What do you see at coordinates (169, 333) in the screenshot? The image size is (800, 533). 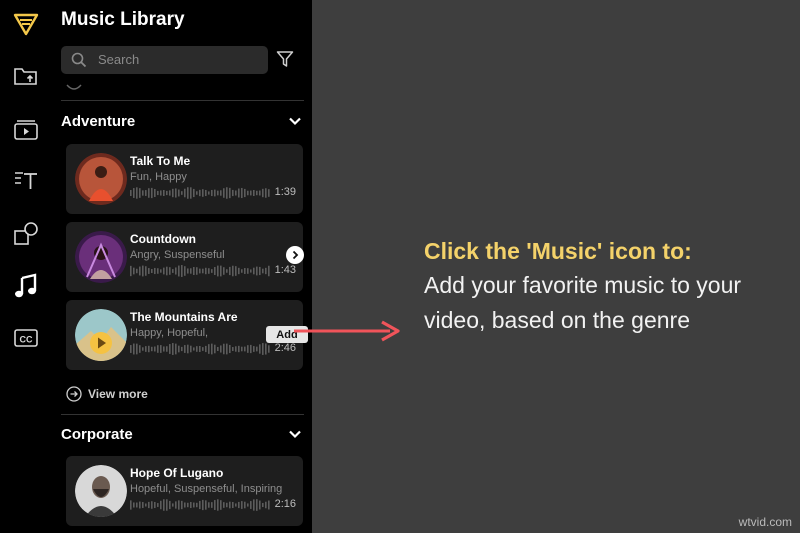 I see `track-tags: Happy, Hopeful,` at bounding box center [169, 333].